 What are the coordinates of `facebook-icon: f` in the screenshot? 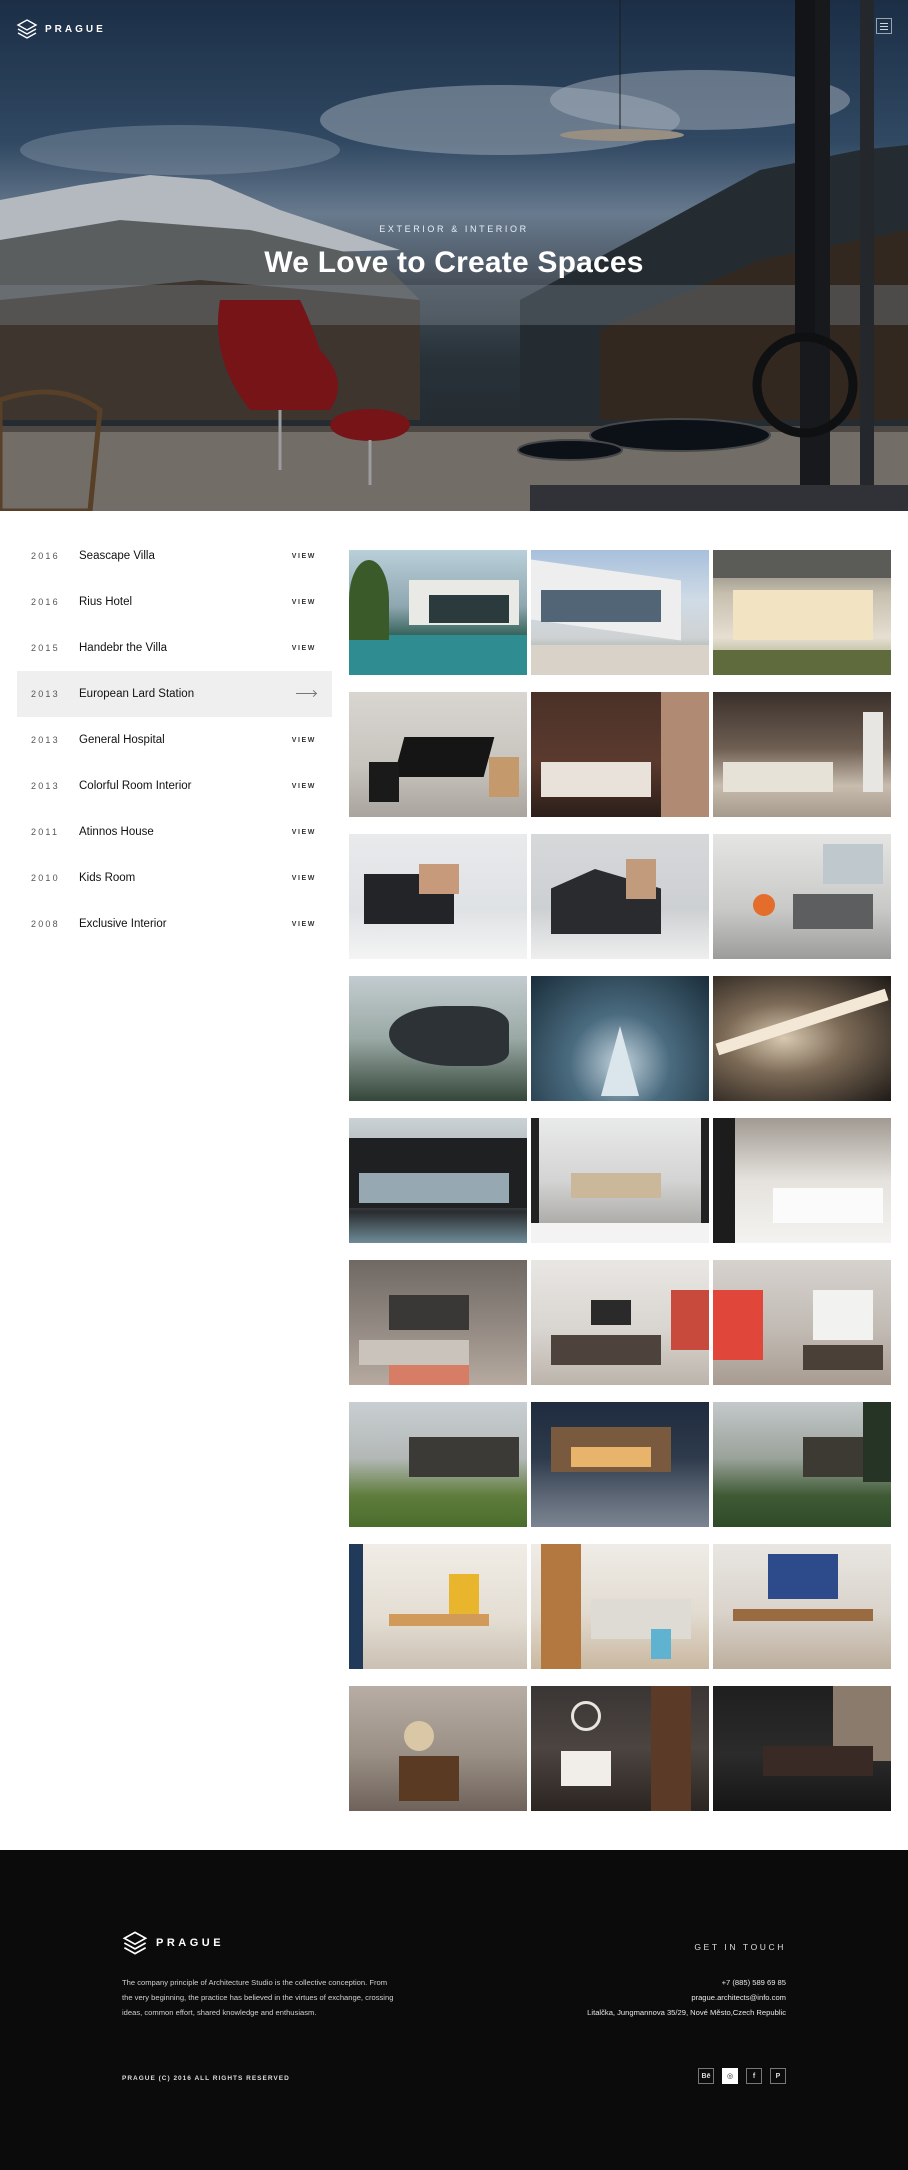 It's located at (754, 2076).